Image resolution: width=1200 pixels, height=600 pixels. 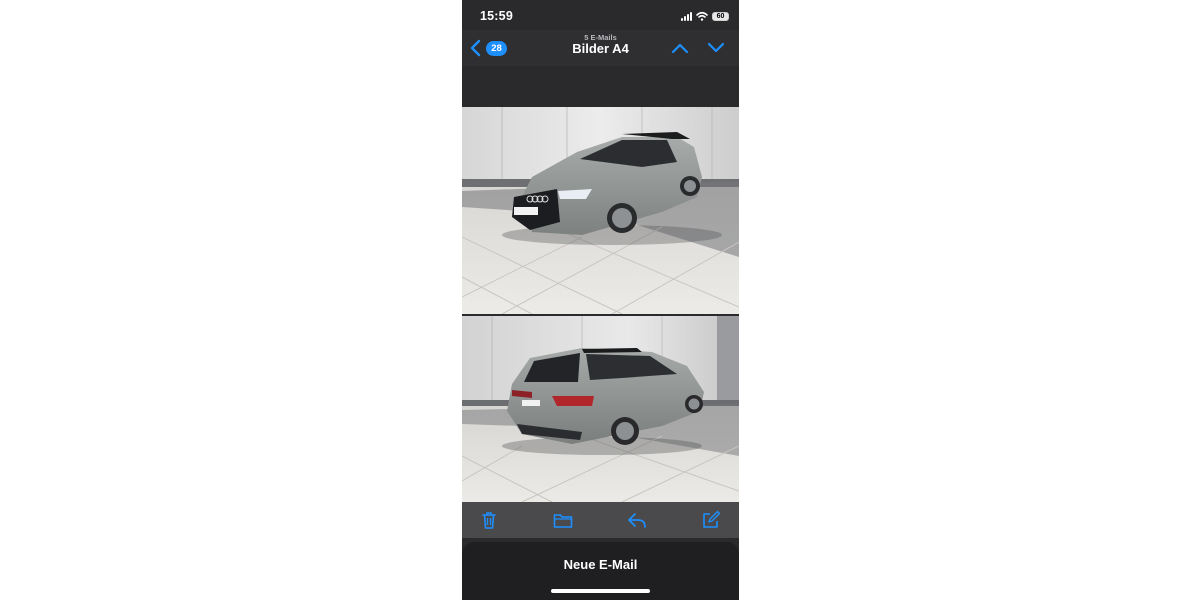 I want to click on folder-icon, so click(x=563, y=520).